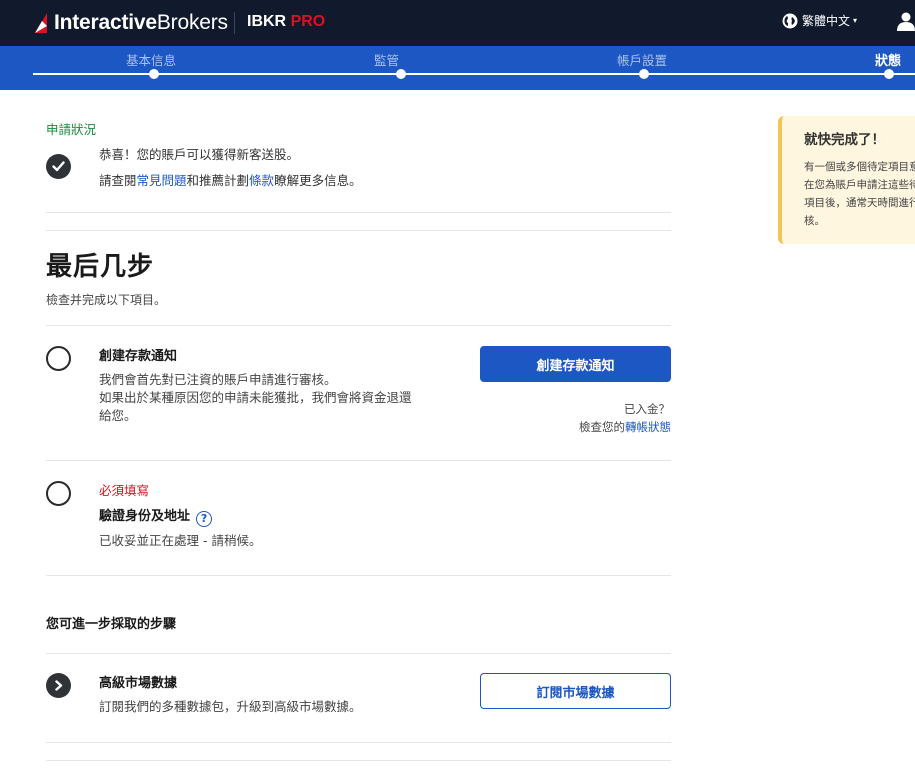 The width and height of the screenshot is (915, 775). I want to click on create-deposit-notification-button: 創建存款通知, so click(575, 364).